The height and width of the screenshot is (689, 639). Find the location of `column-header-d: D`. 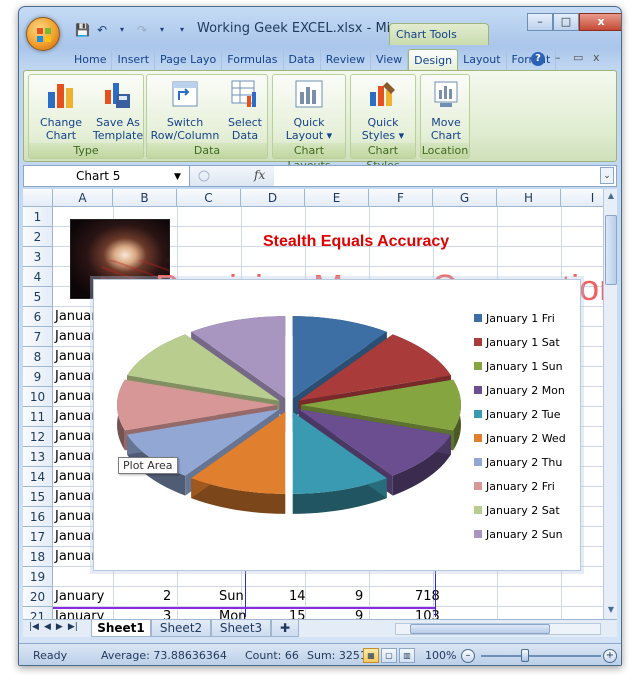

column-header-d: D is located at coordinates (273, 198).